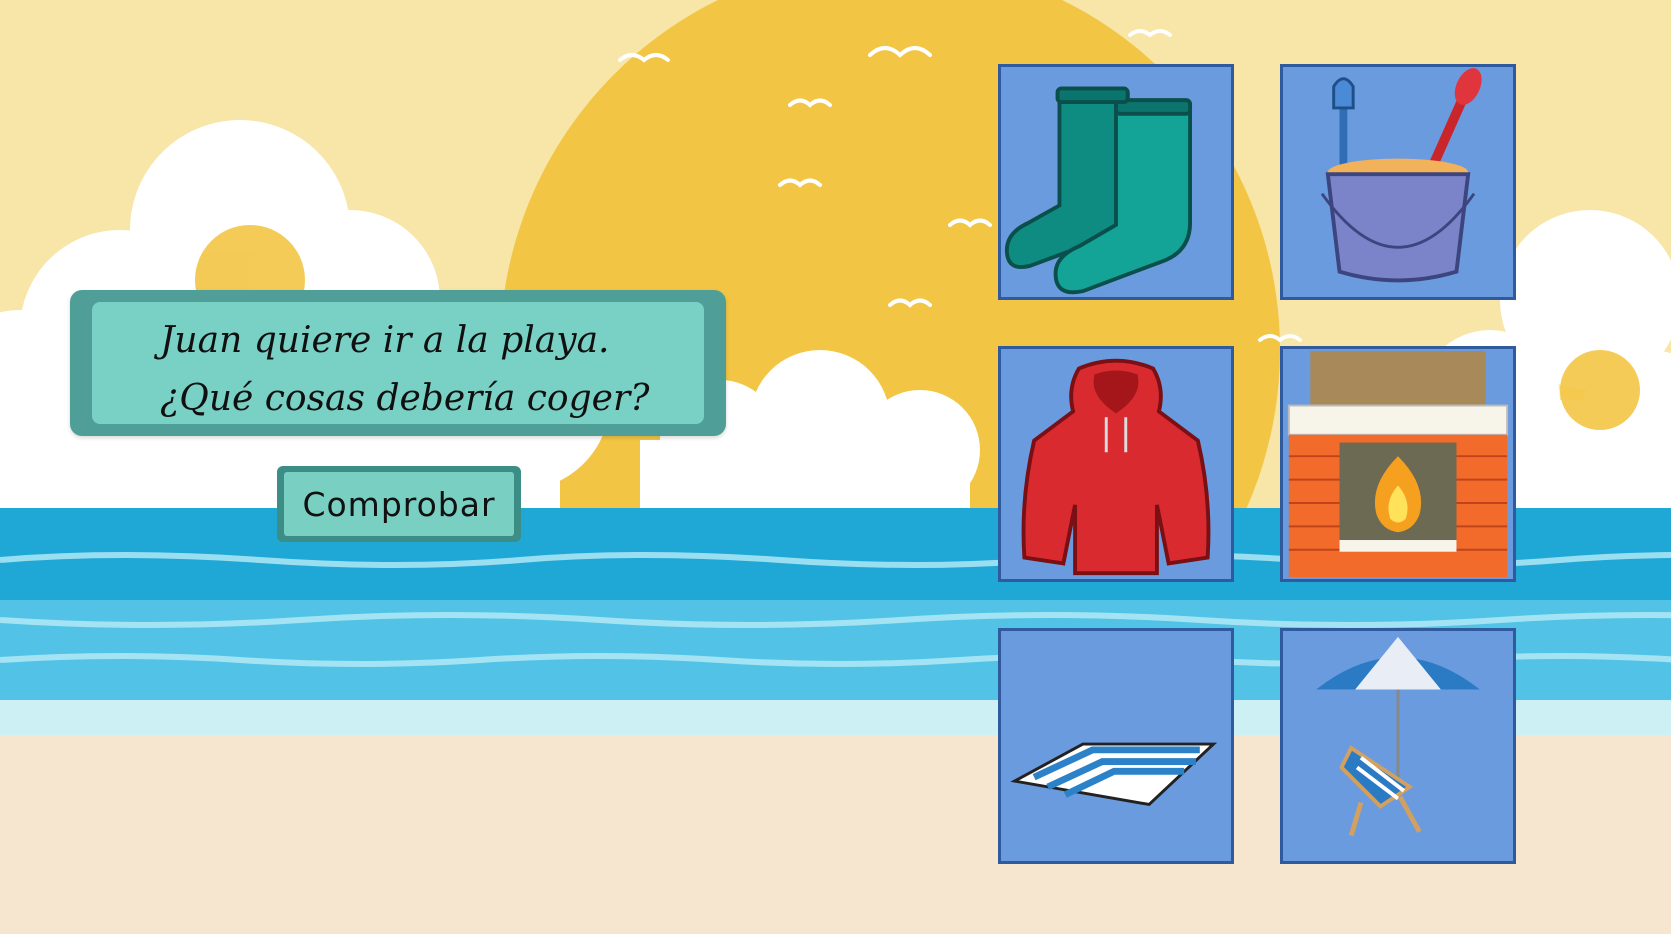 The height and width of the screenshot is (934, 1671). What do you see at coordinates (385, 340) in the screenshot?
I see `question-line-1: Juan quiere ir a la playa.` at bounding box center [385, 340].